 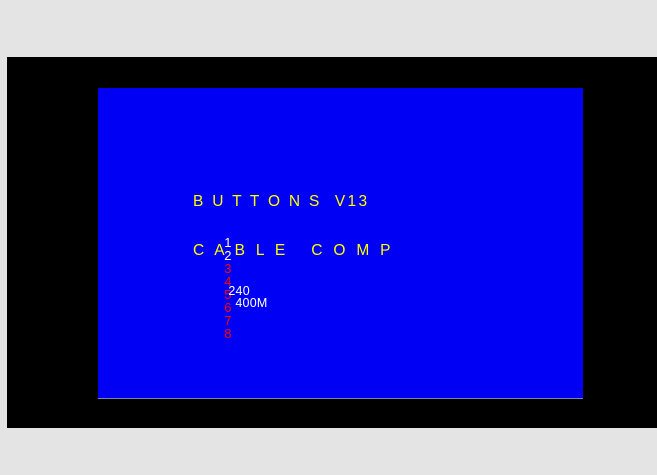 I want to click on buttons-version-title: B U T T O N S V13, so click(x=281, y=201).